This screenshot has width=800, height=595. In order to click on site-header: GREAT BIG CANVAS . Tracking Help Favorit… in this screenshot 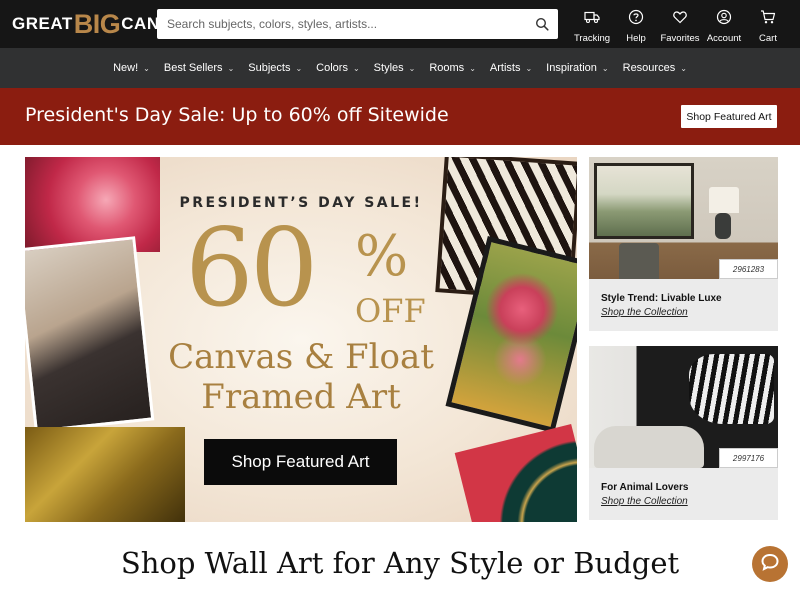, I will do `click(400, 24)`.